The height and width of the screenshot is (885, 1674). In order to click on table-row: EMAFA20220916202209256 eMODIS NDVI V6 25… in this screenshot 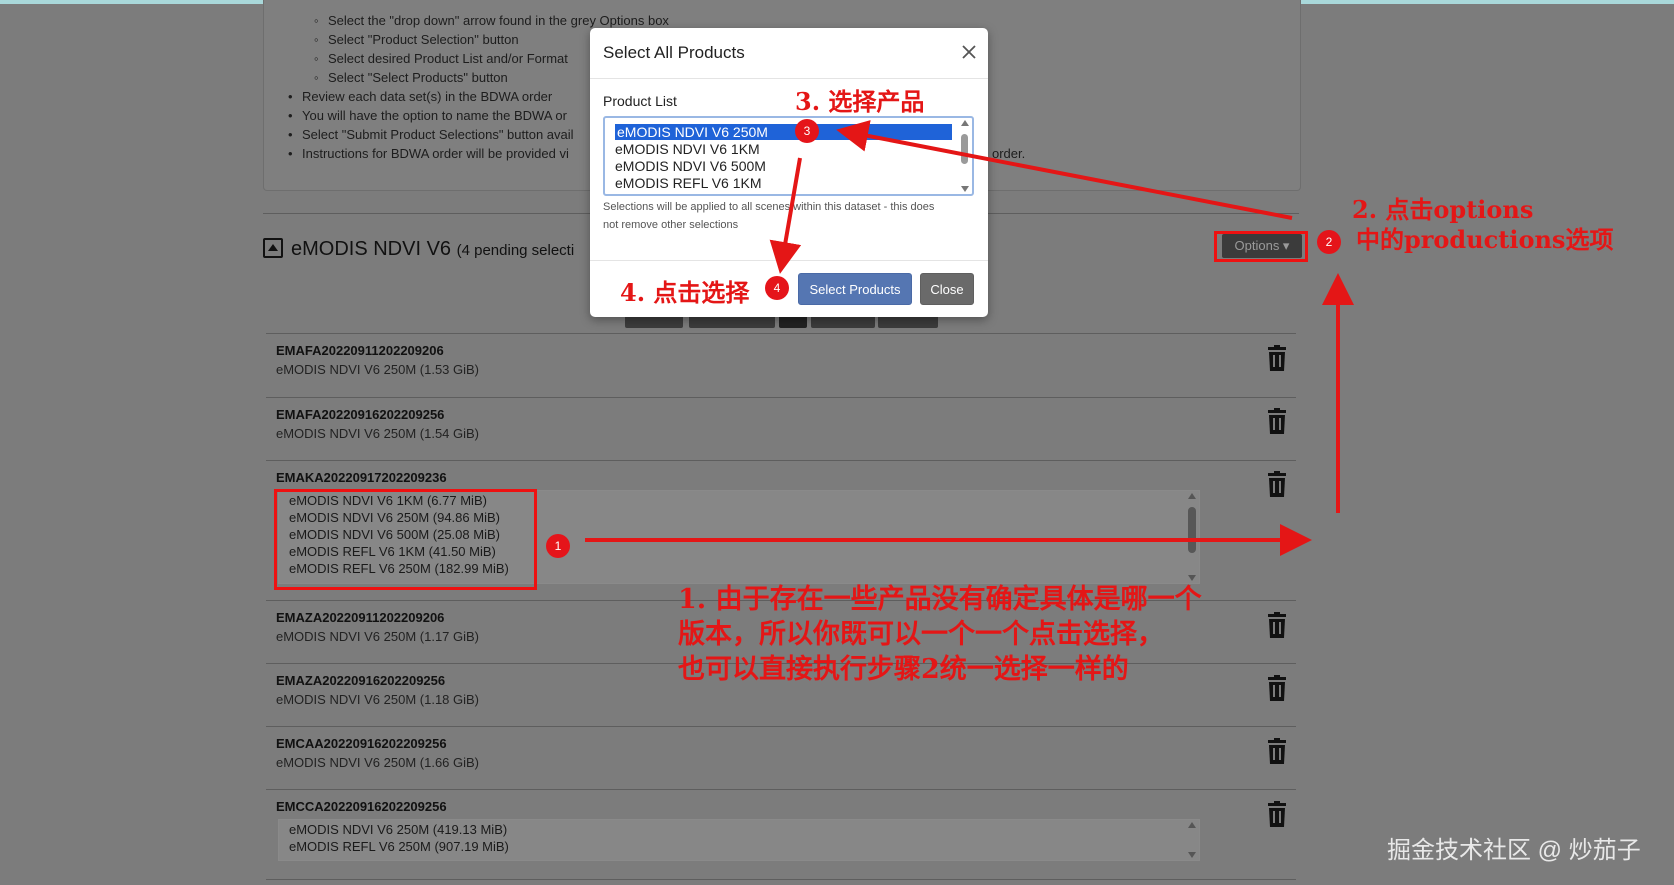, I will do `click(781, 428)`.